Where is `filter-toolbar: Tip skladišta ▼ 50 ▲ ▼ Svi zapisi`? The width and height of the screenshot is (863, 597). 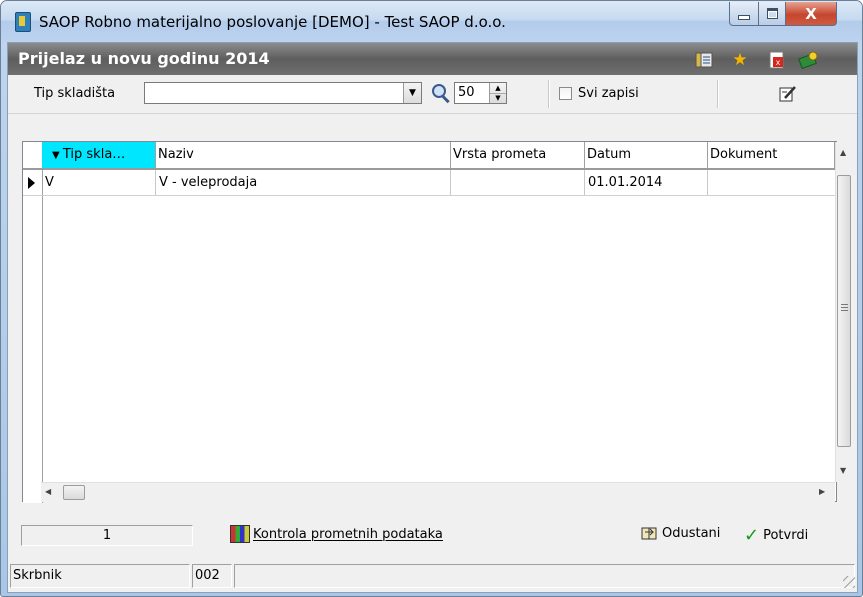 filter-toolbar: Tip skladišta ▼ 50 ▲ ▼ Svi zapisi is located at coordinates (432, 94).